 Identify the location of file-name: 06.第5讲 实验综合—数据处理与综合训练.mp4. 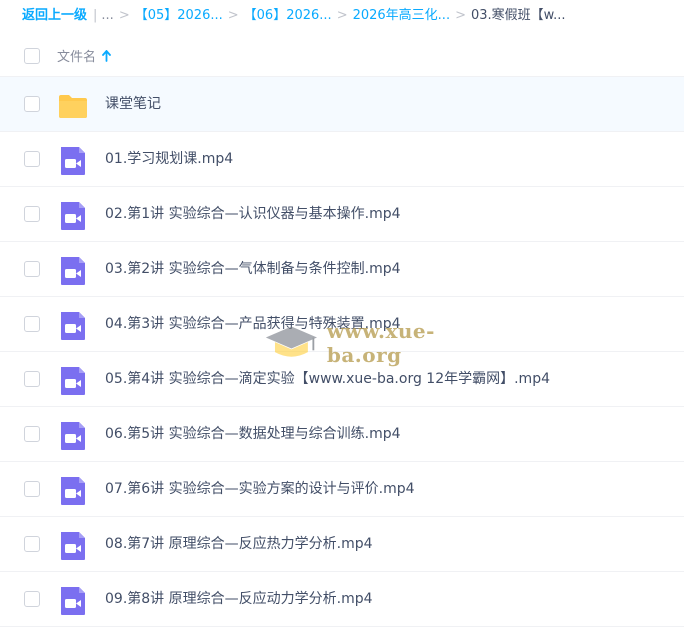
(253, 434).